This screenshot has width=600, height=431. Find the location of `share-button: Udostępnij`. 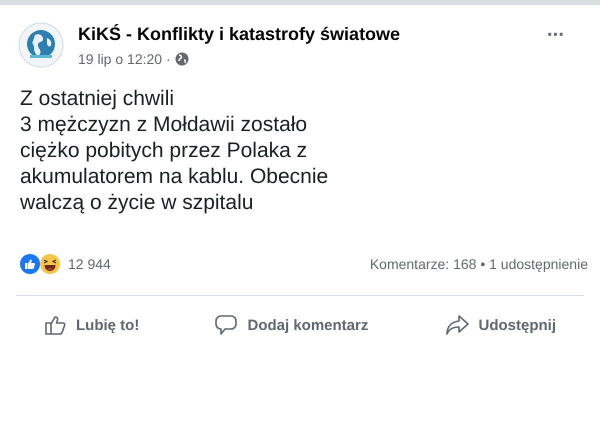

share-button: Udostępnij is located at coordinates (500, 325).